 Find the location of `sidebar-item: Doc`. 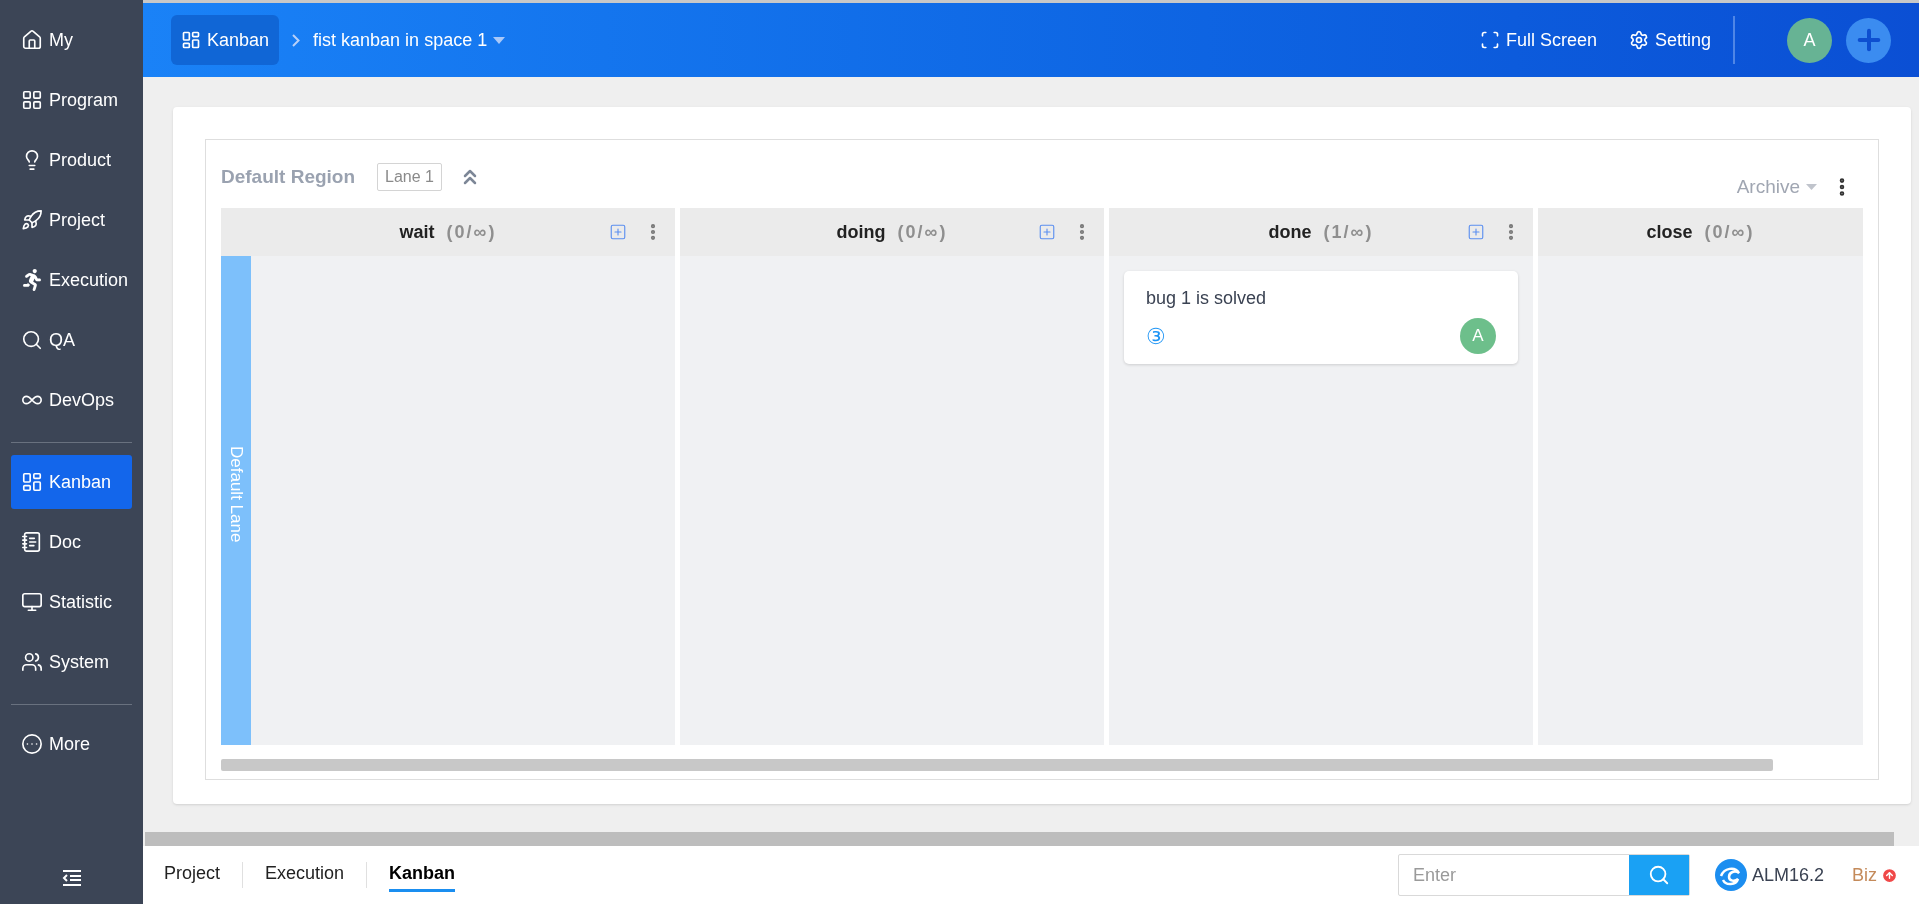

sidebar-item: Doc is located at coordinates (71, 542).